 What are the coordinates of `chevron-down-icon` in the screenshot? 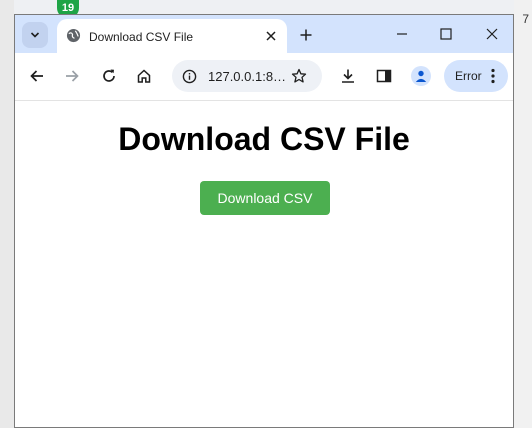 It's located at (35, 35).